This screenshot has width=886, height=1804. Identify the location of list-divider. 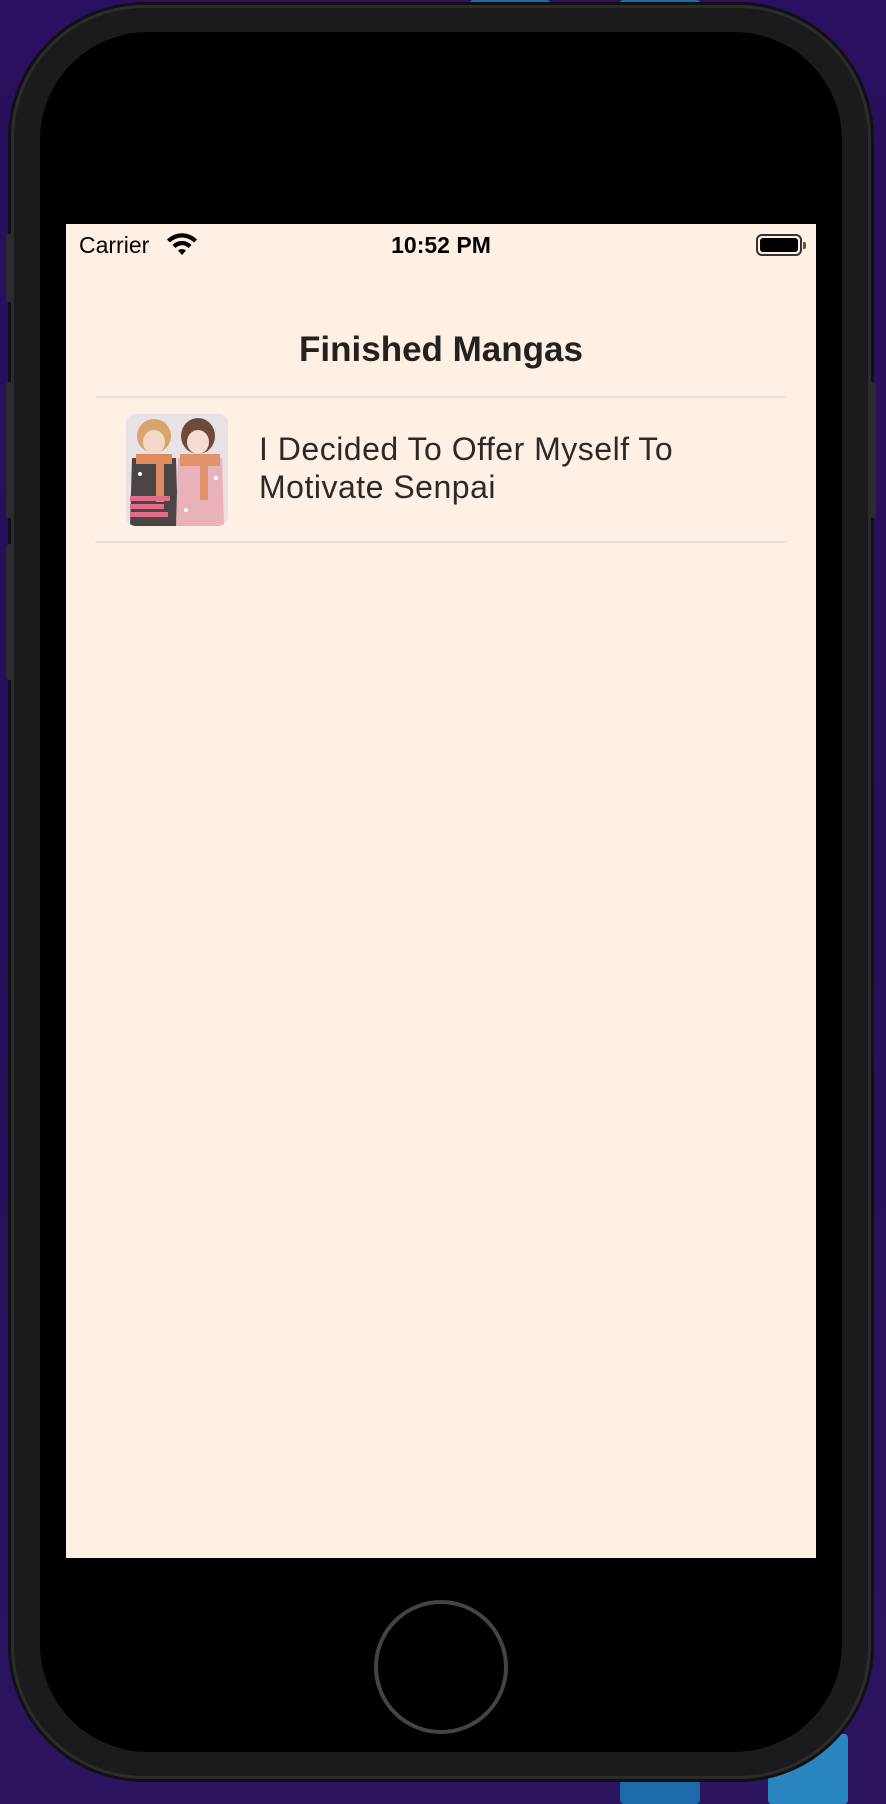
(440, 542).